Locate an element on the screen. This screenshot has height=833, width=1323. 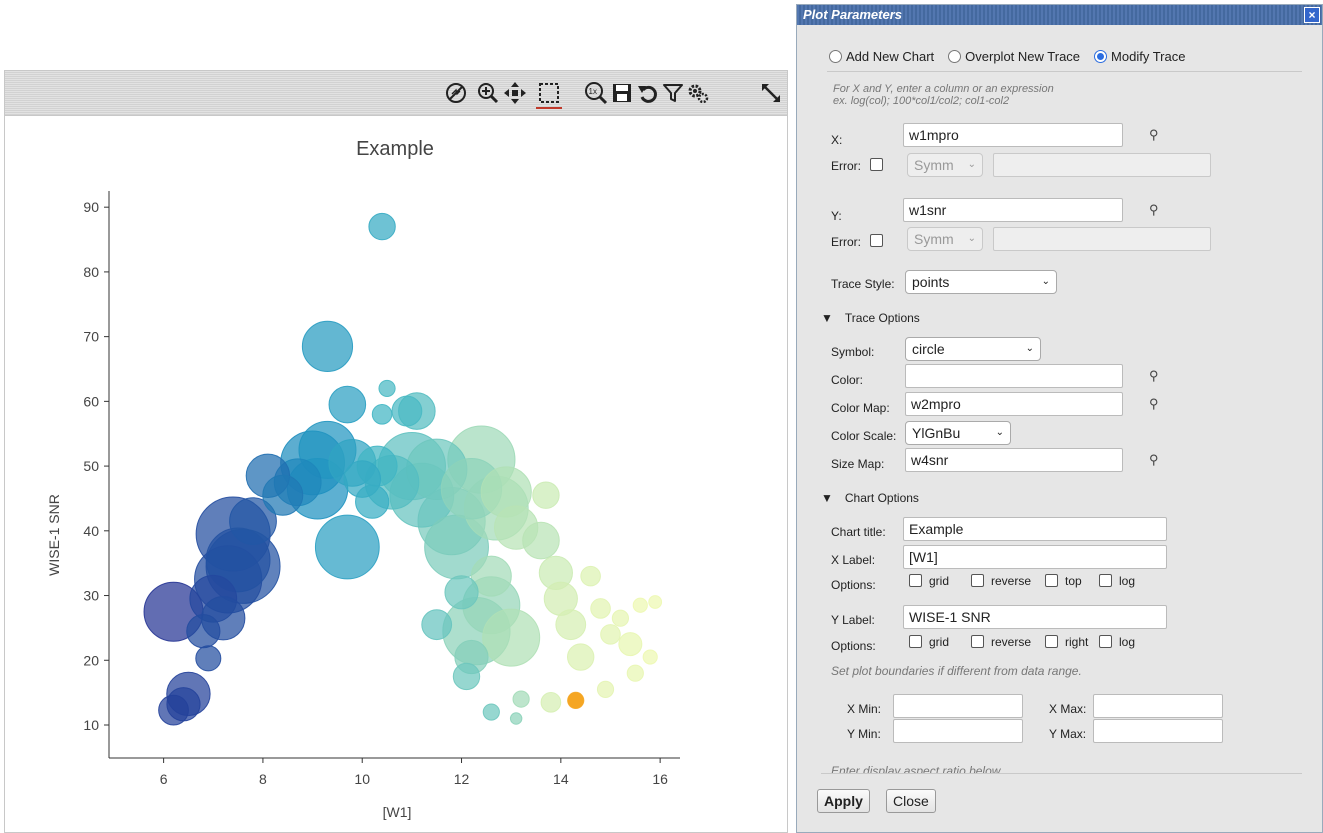
radio-selected-icon is located at coordinates (1101, 56).